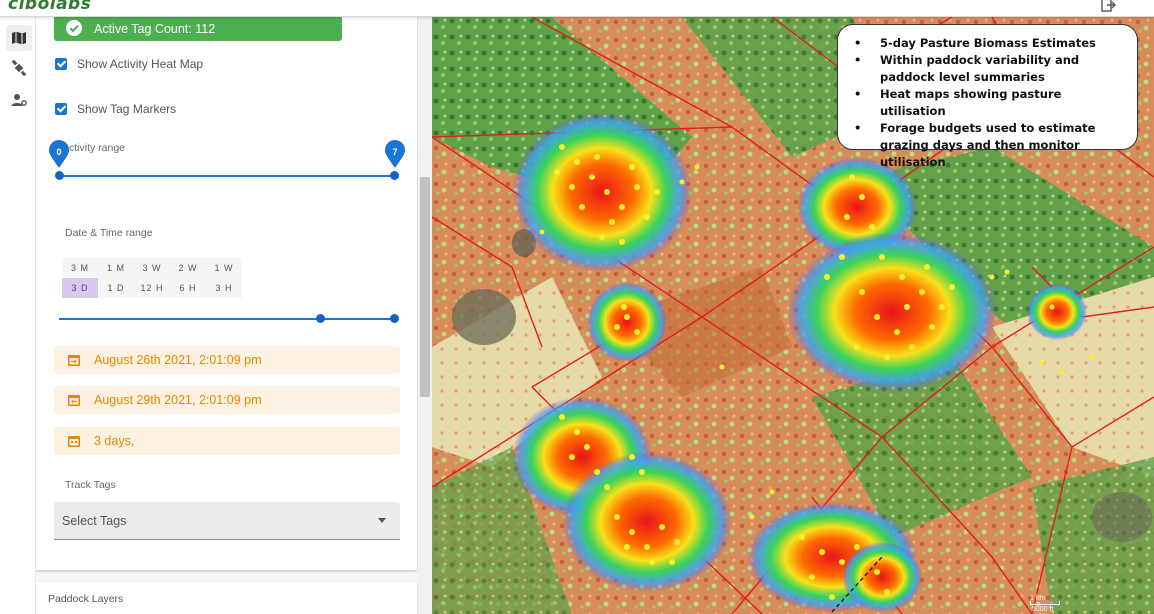 The height and width of the screenshot is (614, 1154). I want to click on check-circle-icon, so click(74, 28).